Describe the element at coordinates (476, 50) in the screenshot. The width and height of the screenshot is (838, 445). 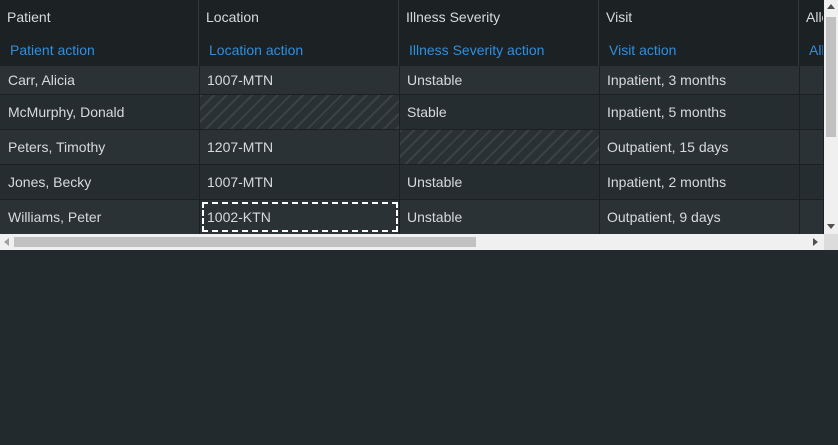
I see `column-action-link: Illness Severity action` at that location.